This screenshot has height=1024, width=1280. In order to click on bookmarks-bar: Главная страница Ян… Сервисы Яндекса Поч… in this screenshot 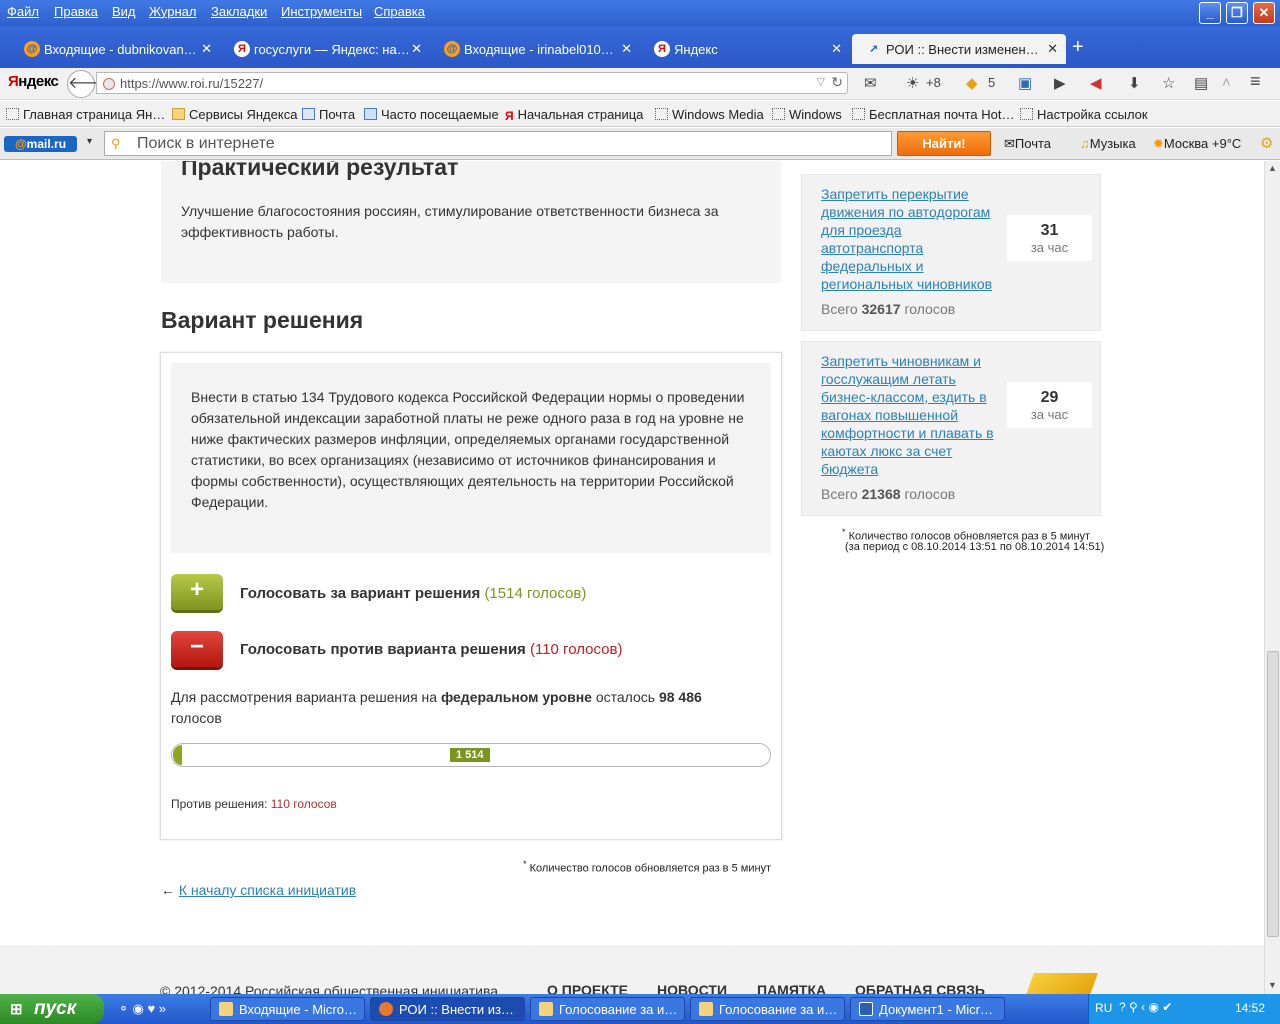, I will do `click(640, 114)`.